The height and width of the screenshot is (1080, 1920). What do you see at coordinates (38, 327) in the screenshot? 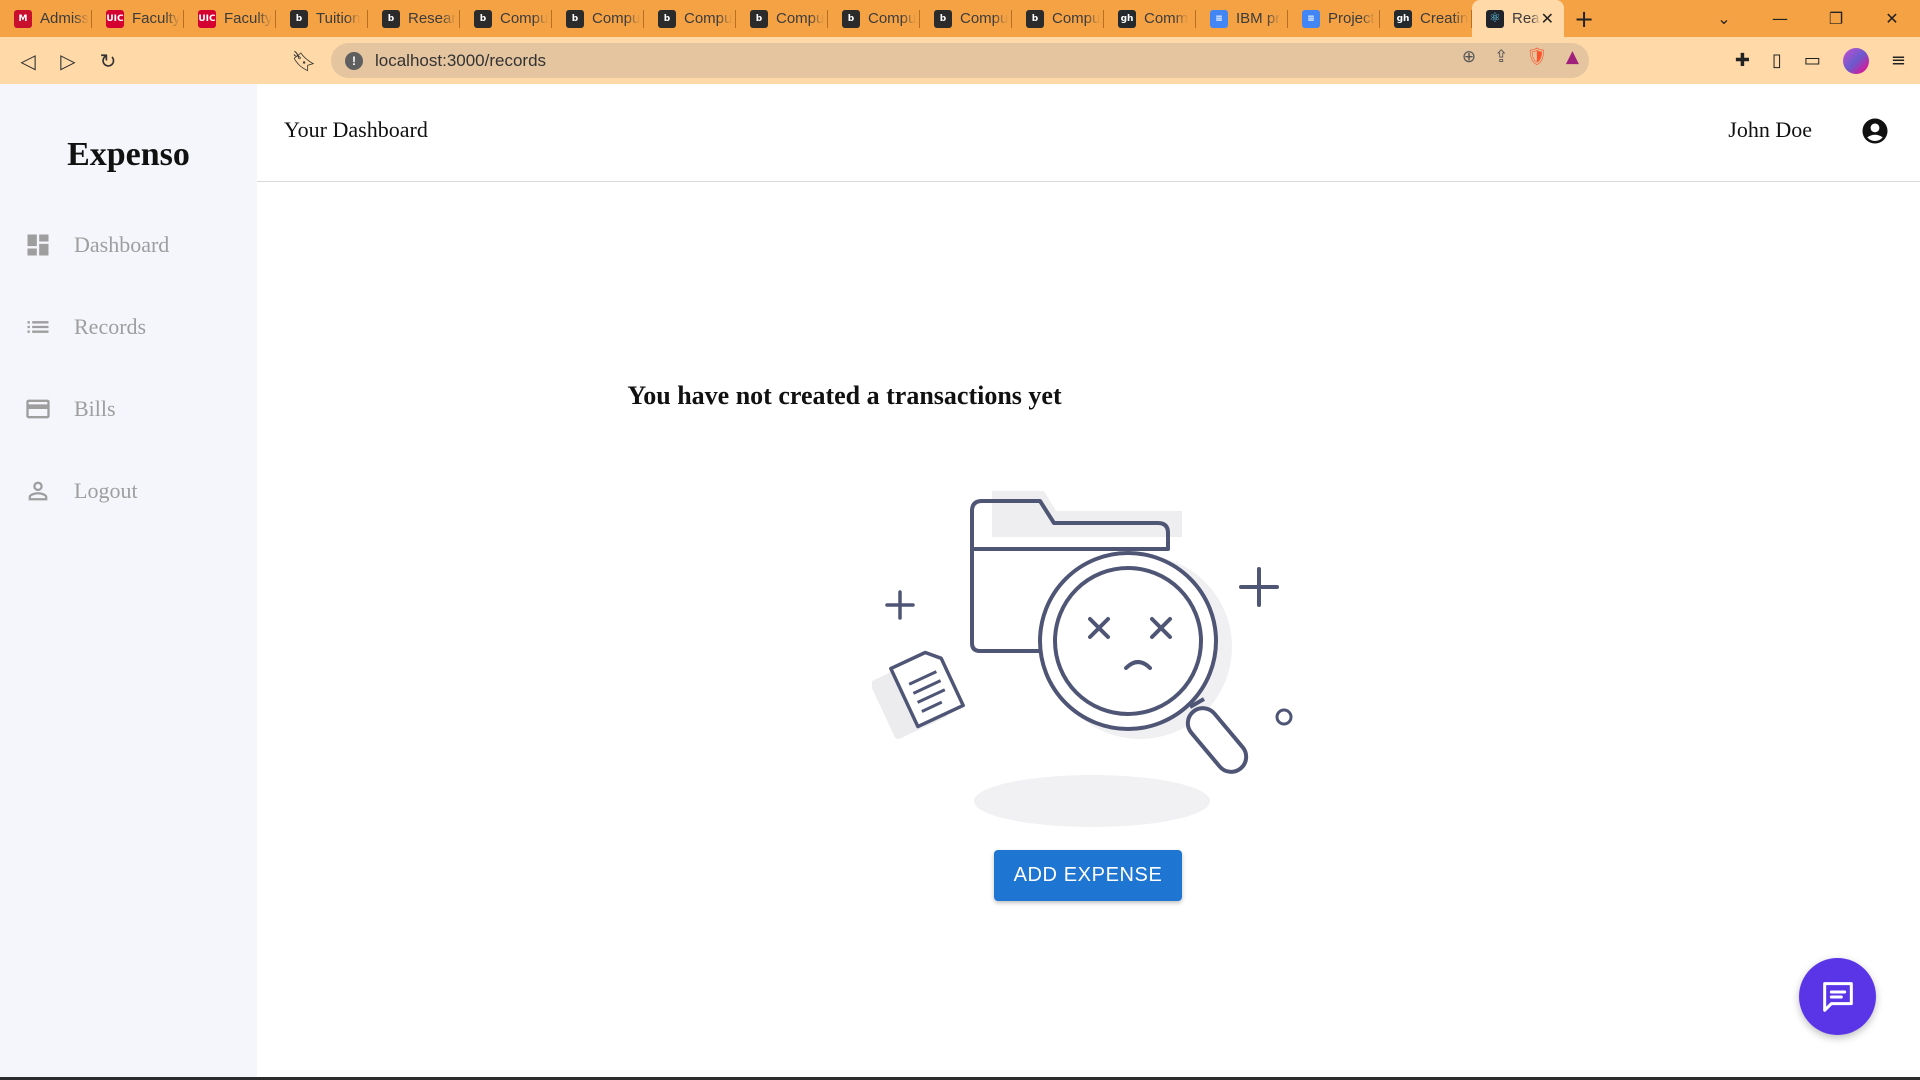
I see `list-icon` at bounding box center [38, 327].